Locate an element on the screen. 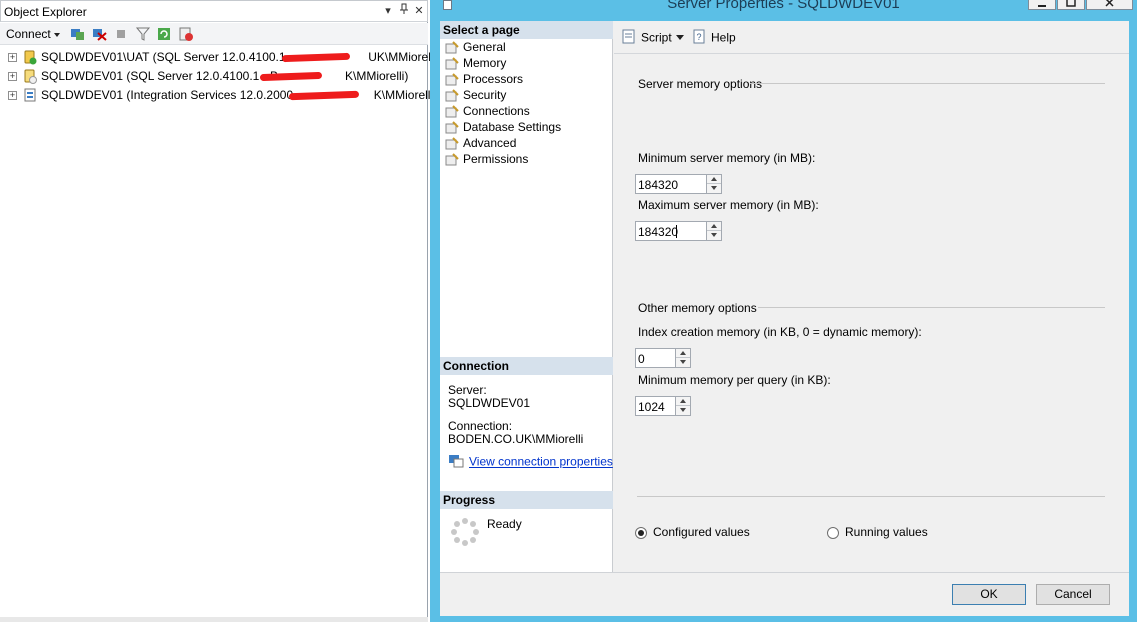  dialog-toolbar: Script ? Help is located at coordinates (871, 37).